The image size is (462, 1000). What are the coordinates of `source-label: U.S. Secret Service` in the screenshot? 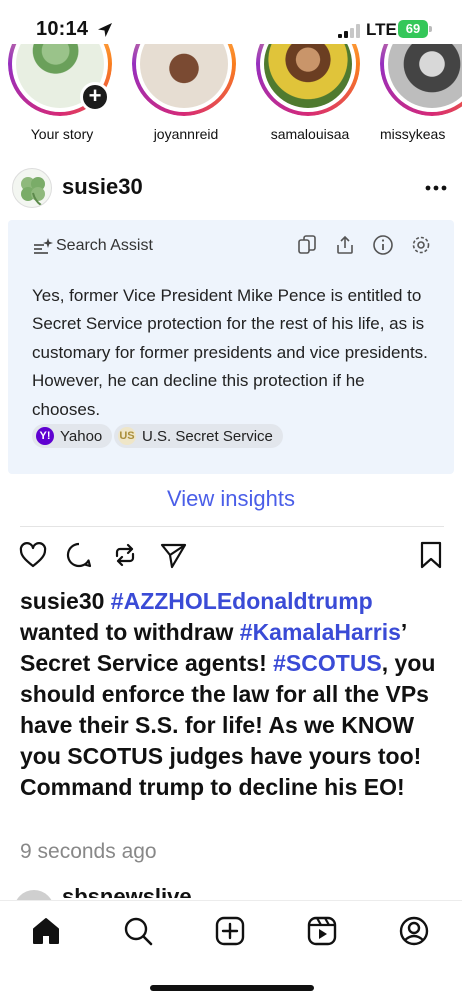 It's located at (207, 436).